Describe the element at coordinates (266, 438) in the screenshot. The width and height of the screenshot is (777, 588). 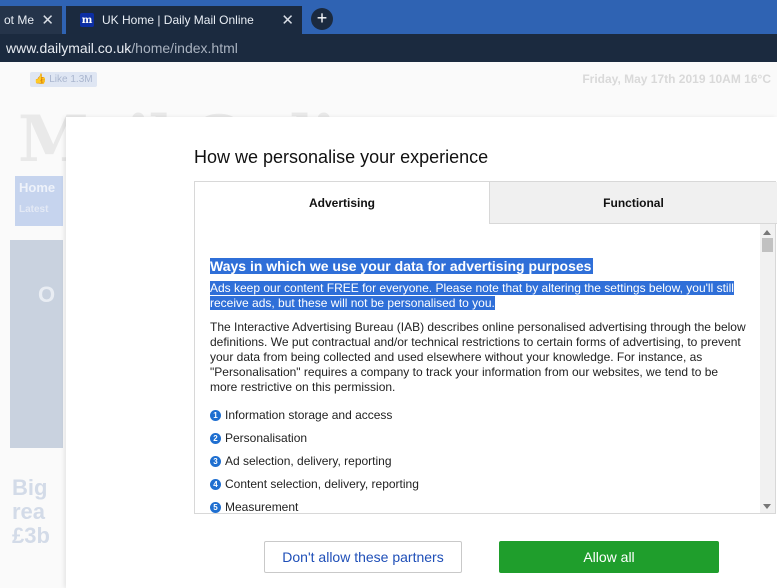
I see `purpose-label: Personalisation` at that location.